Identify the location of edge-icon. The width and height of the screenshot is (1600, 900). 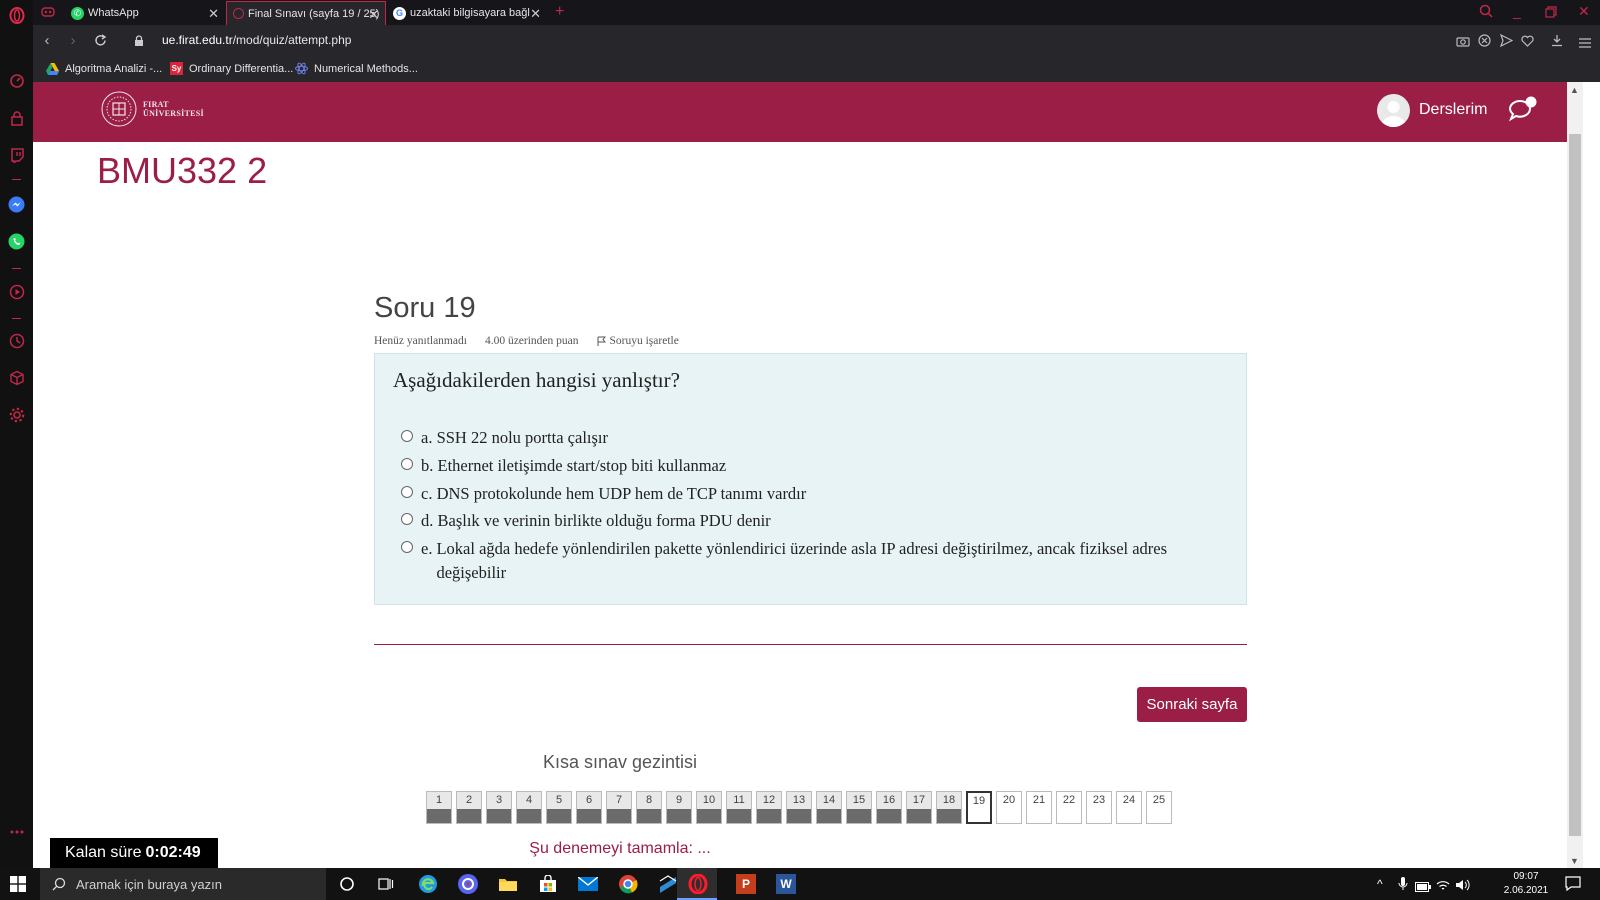
(428, 884).